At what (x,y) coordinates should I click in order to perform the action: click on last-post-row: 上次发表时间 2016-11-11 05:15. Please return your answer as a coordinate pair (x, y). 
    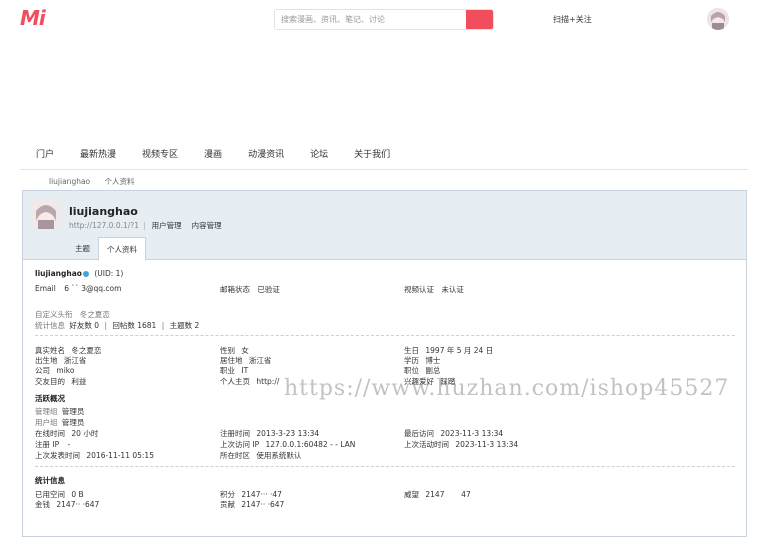
    Looking at the image, I should click on (94, 455).